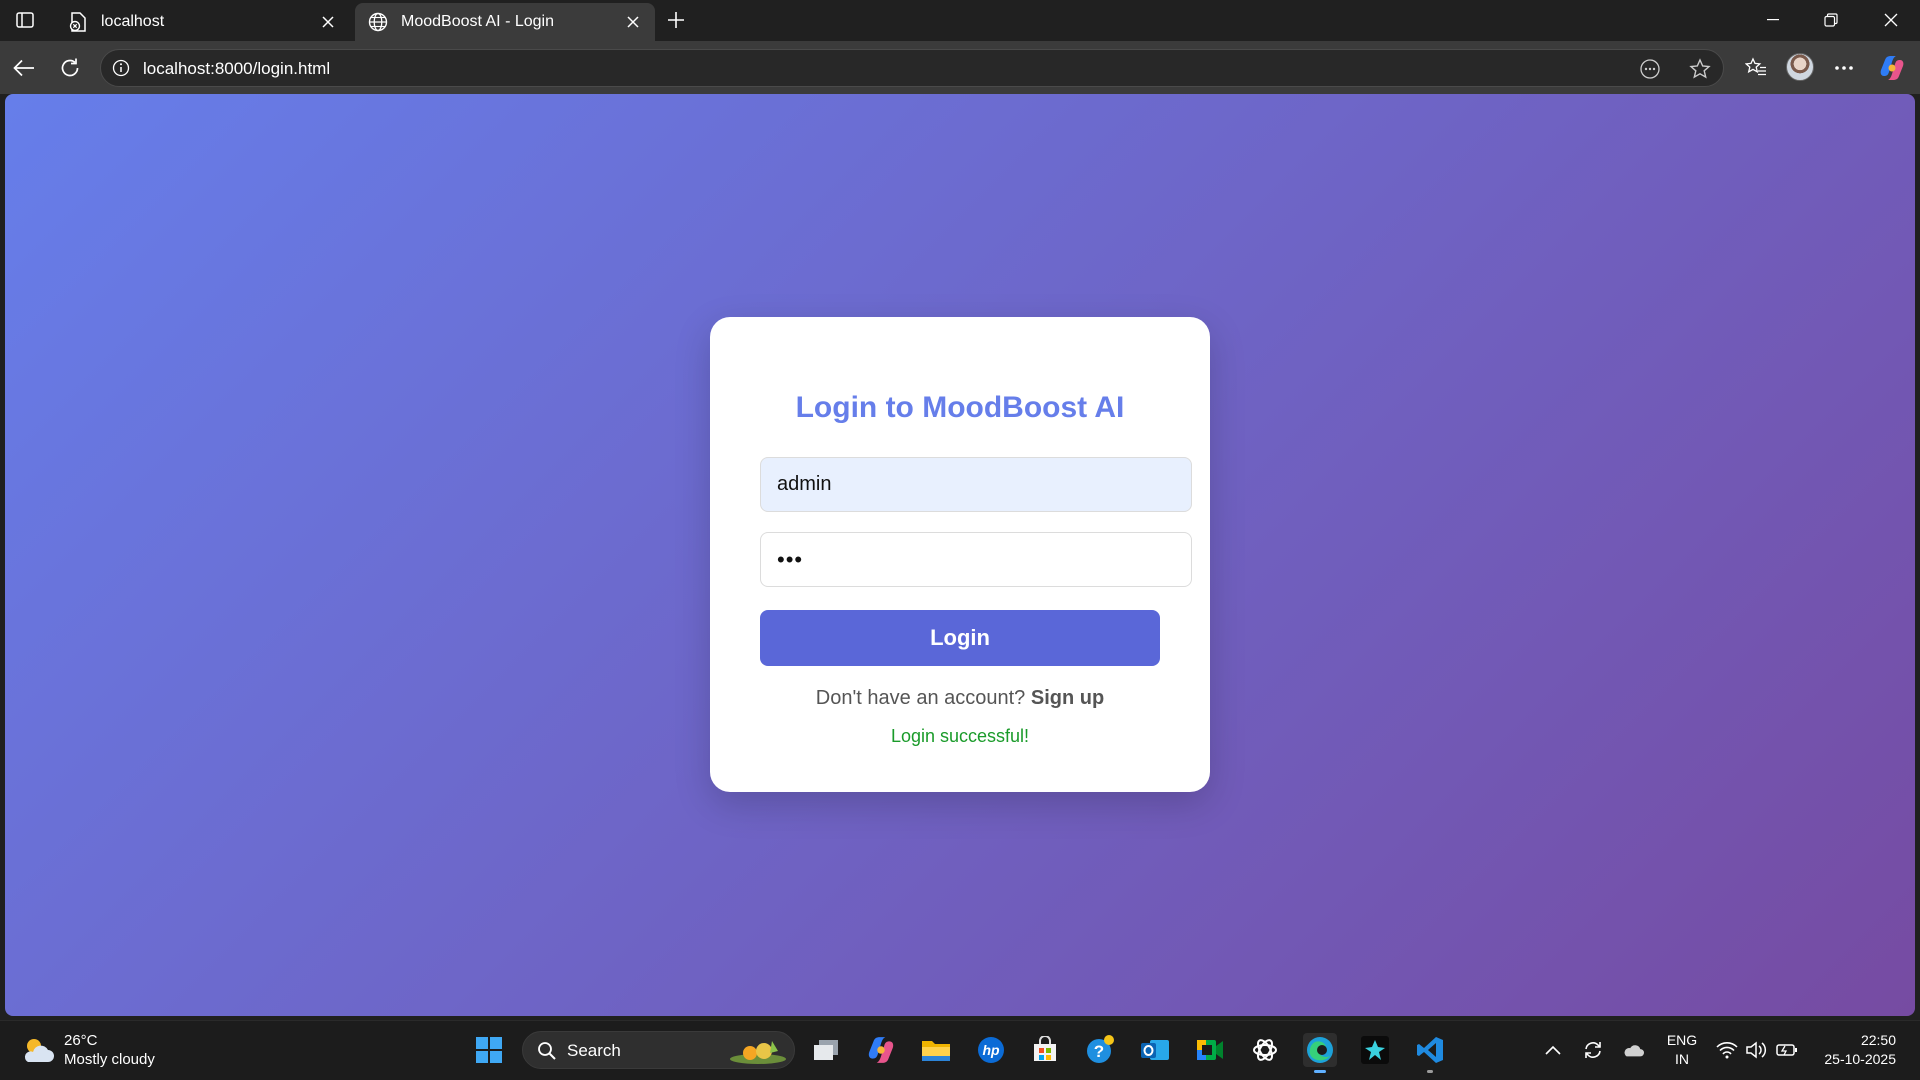 The width and height of the screenshot is (1920, 1080). I want to click on weather-temperature: 26°C, so click(81, 1040).